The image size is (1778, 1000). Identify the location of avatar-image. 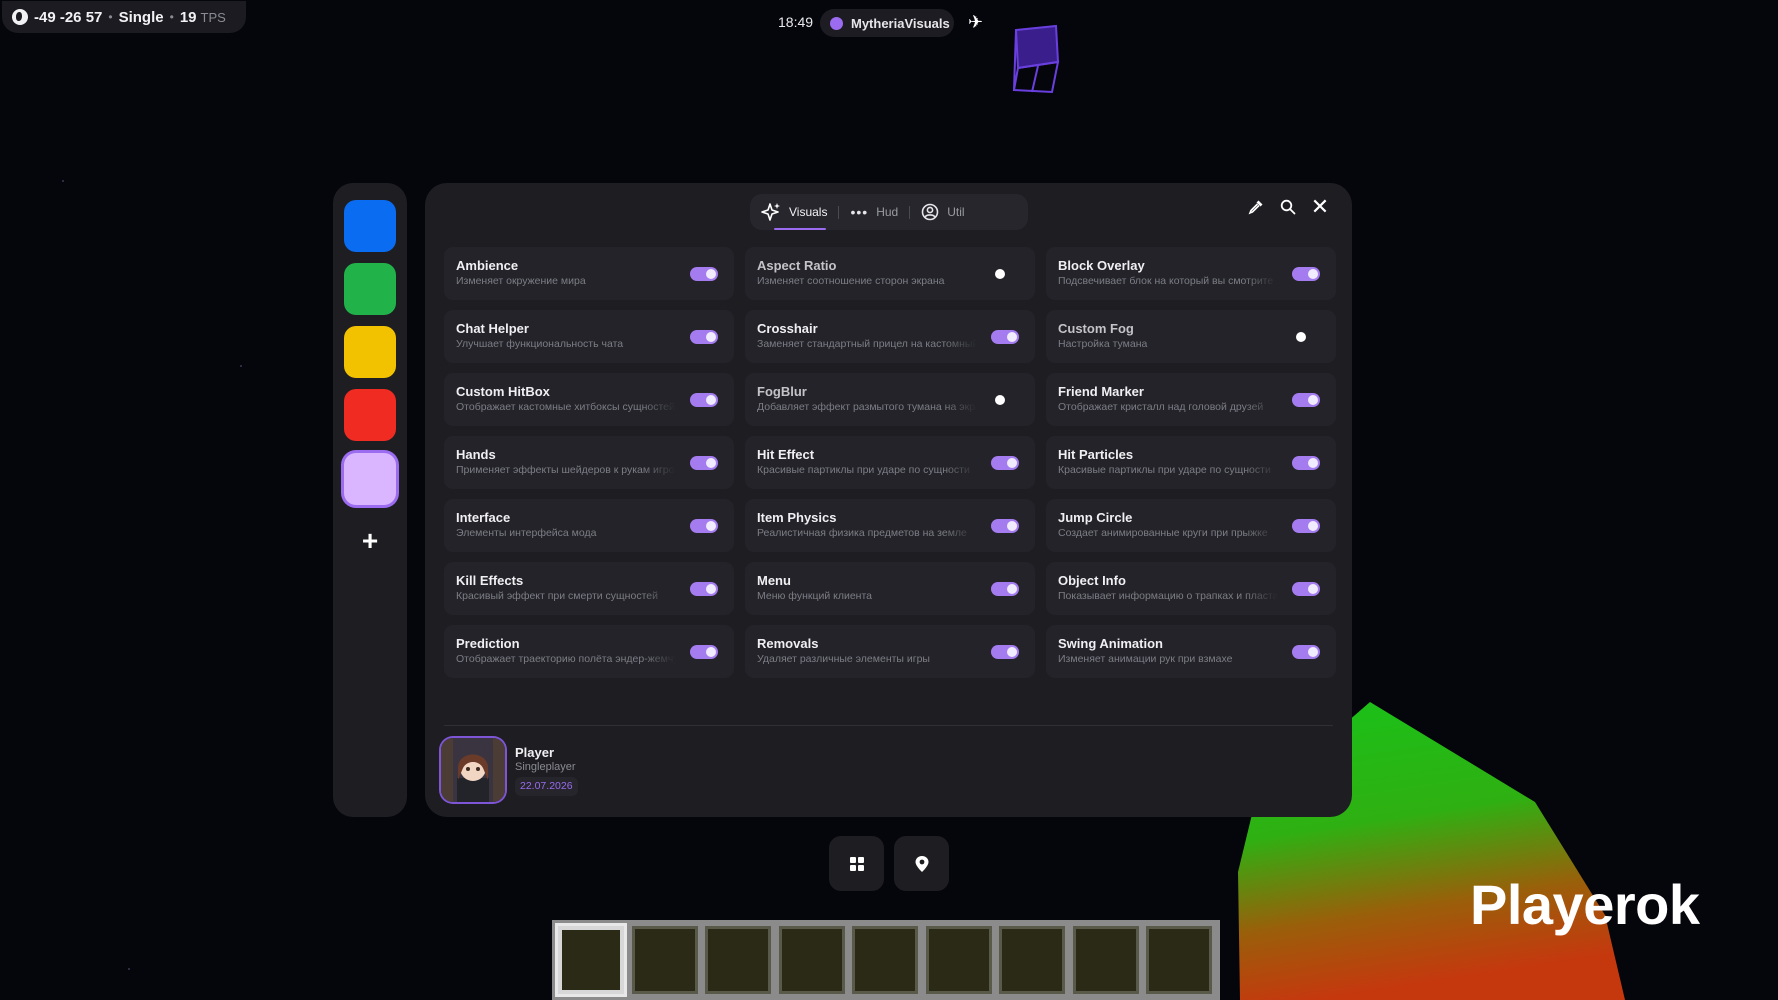
(473, 770).